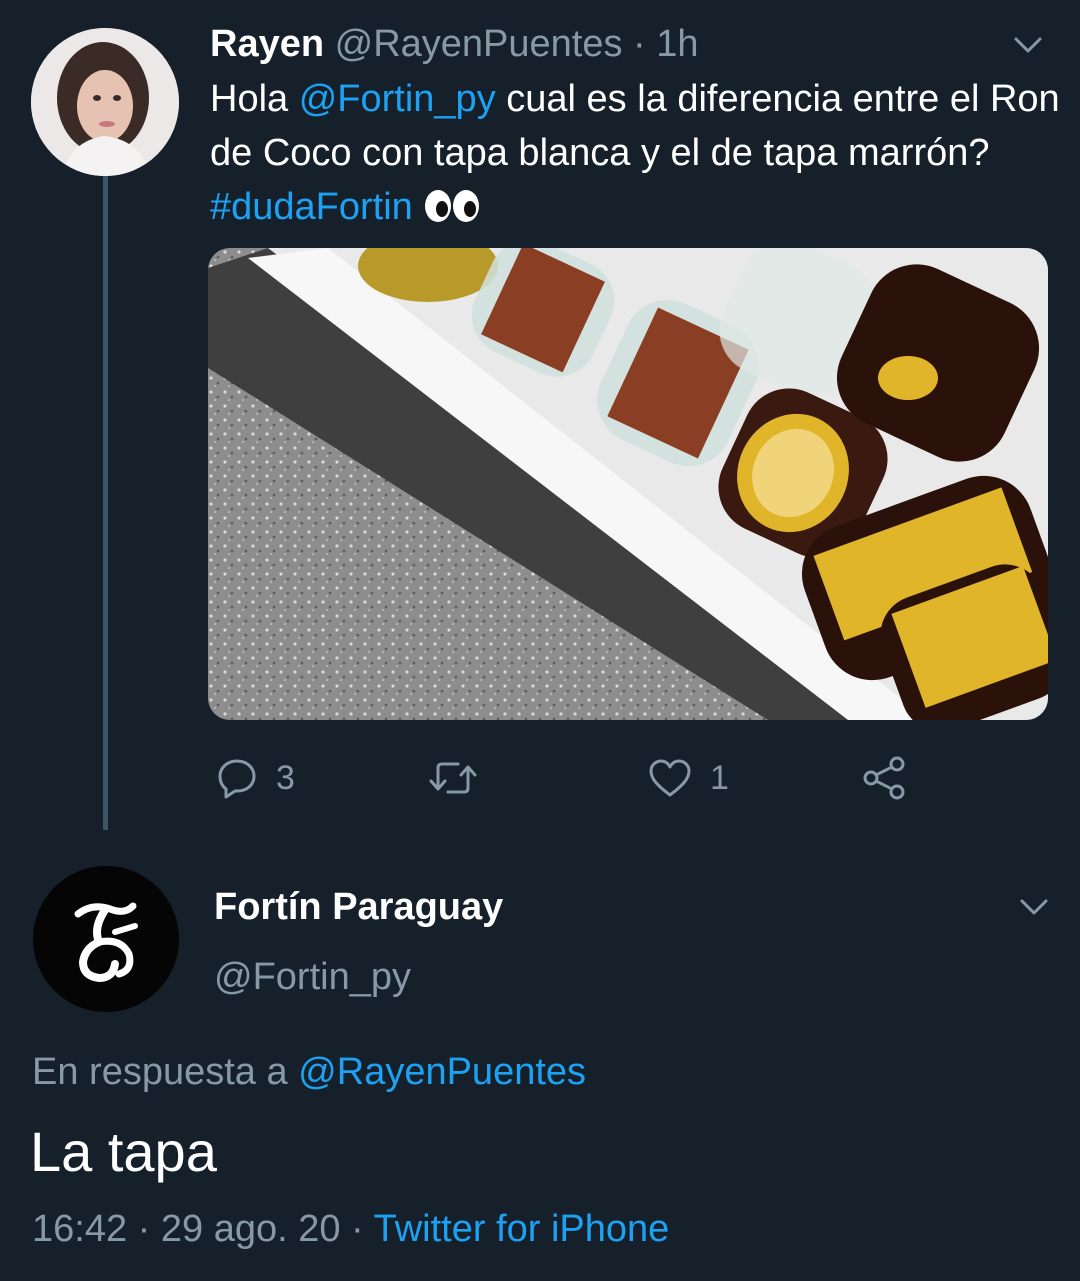  I want to click on reply-text: La tapa, so click(123, 1151).